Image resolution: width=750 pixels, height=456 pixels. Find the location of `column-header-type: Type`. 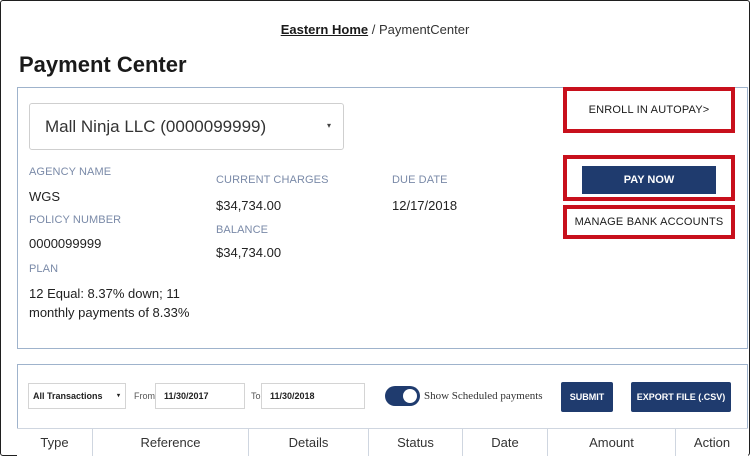

column-header-type: Type is located at coordinates (55, 442).